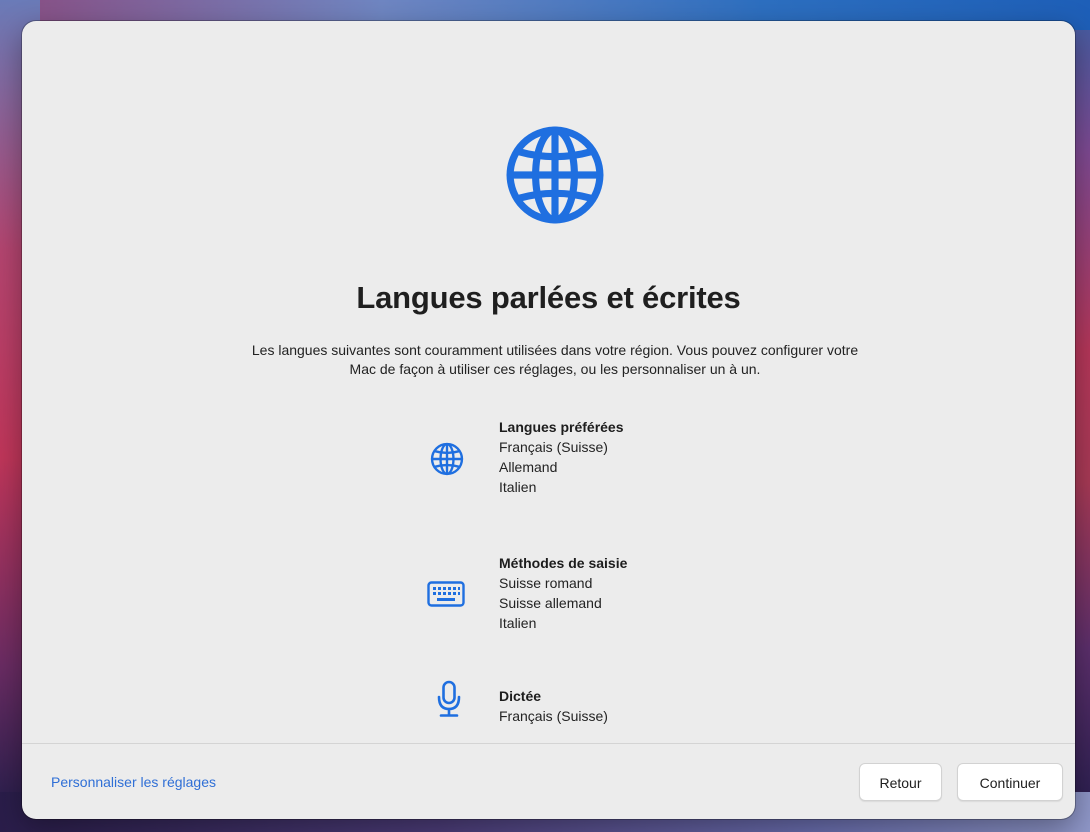 The image size is (1090, 832). What do you see at coordinates (520, 696) in the screenshot?
I see `section-heading: Dictée` at bounding box center [520, 696].